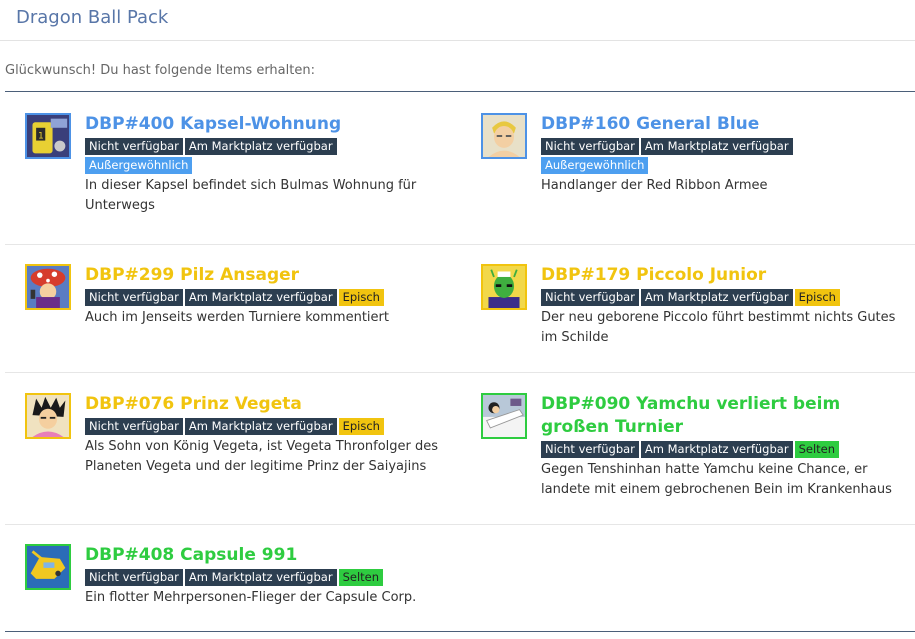 The image size is (915, 639). What do you see at coordinates (654, 185) in the screenshot?
I see `item-description: Handlanger der Red Ribbon Armee` at bounding box center [654, 185].